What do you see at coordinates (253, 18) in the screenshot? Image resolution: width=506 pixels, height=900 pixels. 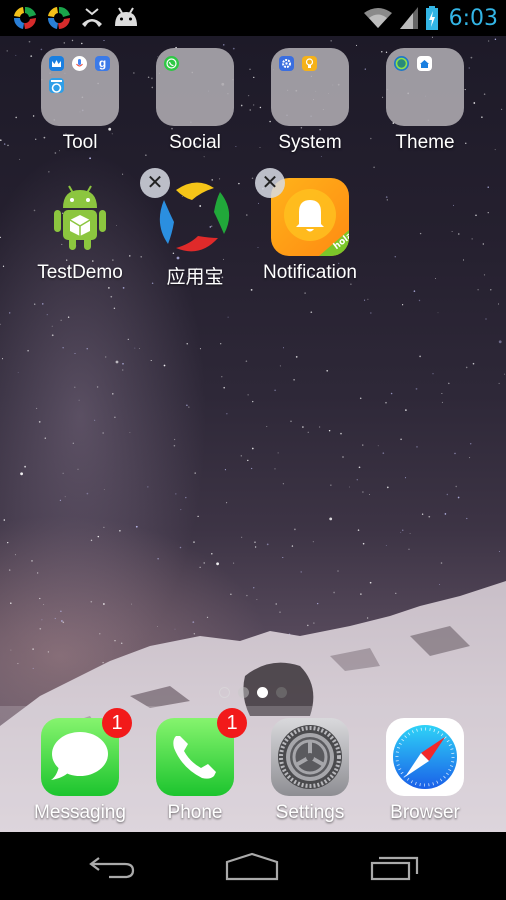 I see `status-bar: 6:03` at bounding box center [253, 18].